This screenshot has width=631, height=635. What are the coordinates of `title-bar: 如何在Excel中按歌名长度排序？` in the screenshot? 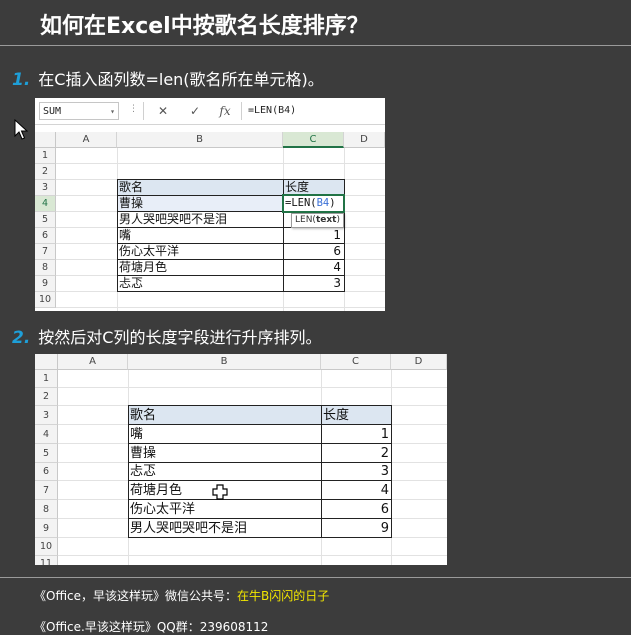 It's located at (315, 23).